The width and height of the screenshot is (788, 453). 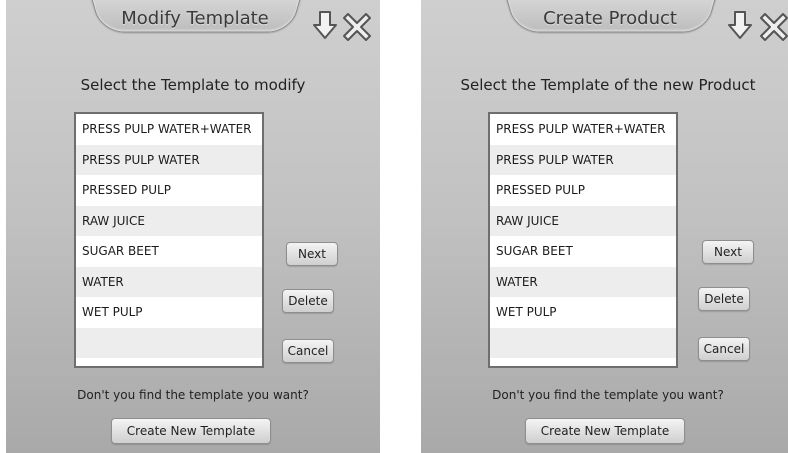 I want to click on select-prompt: Select the Template to modify, so click(x=193, y=85).